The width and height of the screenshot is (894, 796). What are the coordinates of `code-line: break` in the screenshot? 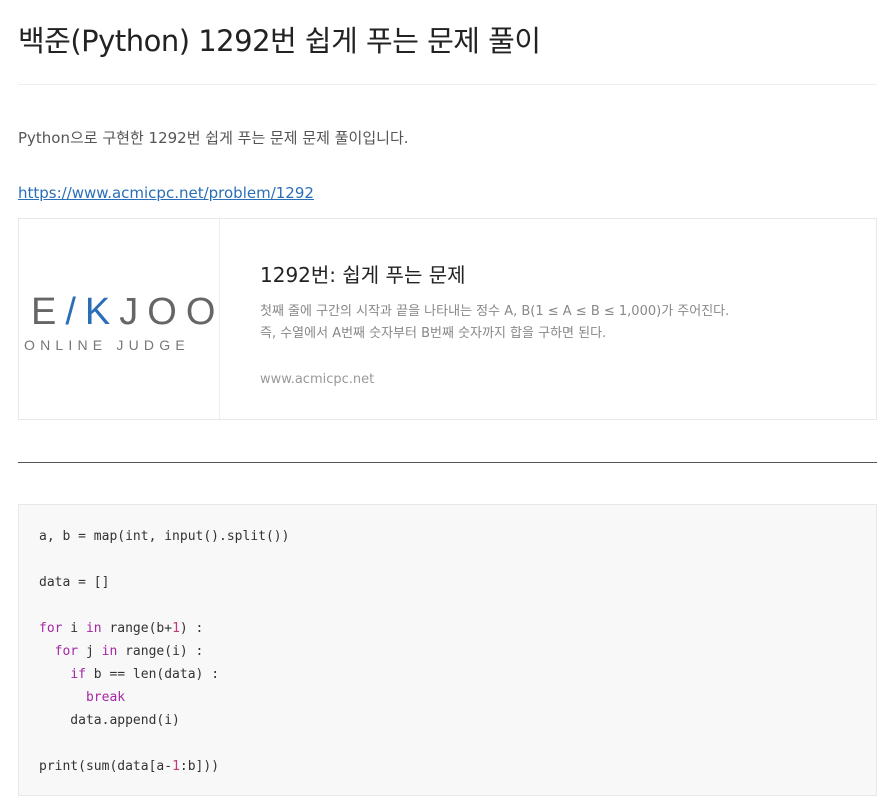 It's located at (164, 697).